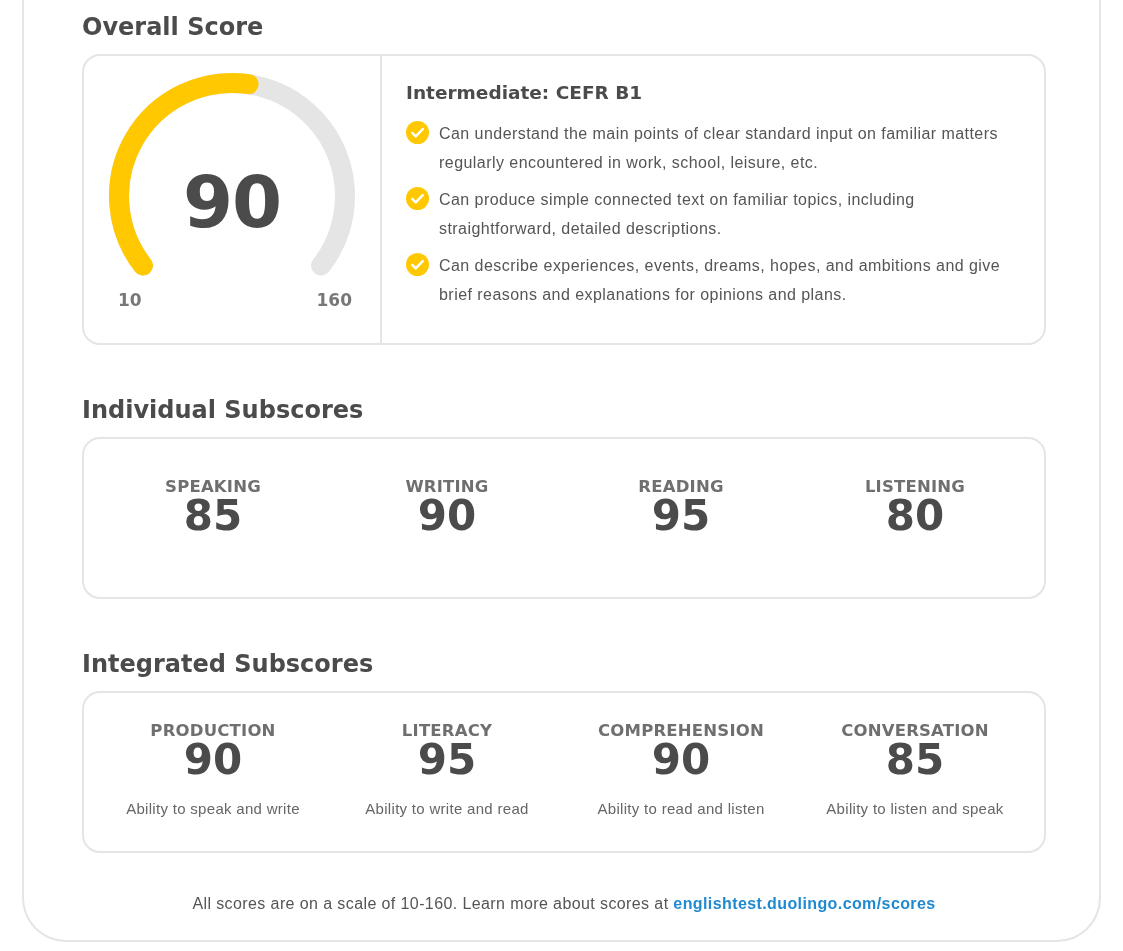  Describe the element at coordinates (681, 486) in the screenshot. I see `subscore-label: READING` at that location.